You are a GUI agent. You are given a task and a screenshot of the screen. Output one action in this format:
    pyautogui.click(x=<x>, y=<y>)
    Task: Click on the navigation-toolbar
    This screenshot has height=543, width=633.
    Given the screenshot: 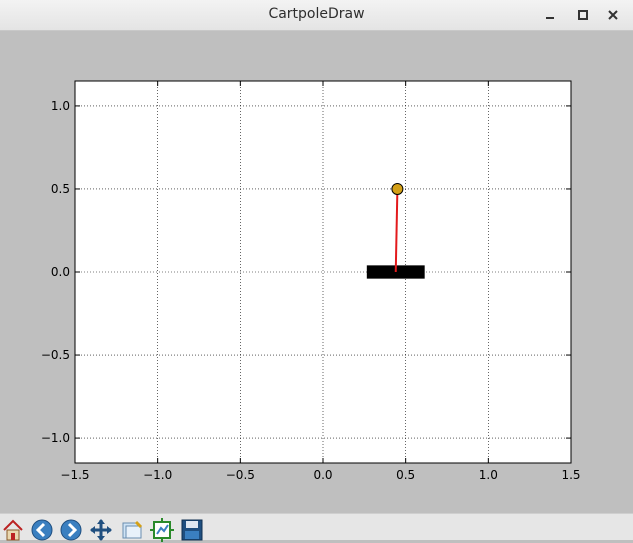 What is the action you would take?
    pyautogui.click(x=316, y=528)
    